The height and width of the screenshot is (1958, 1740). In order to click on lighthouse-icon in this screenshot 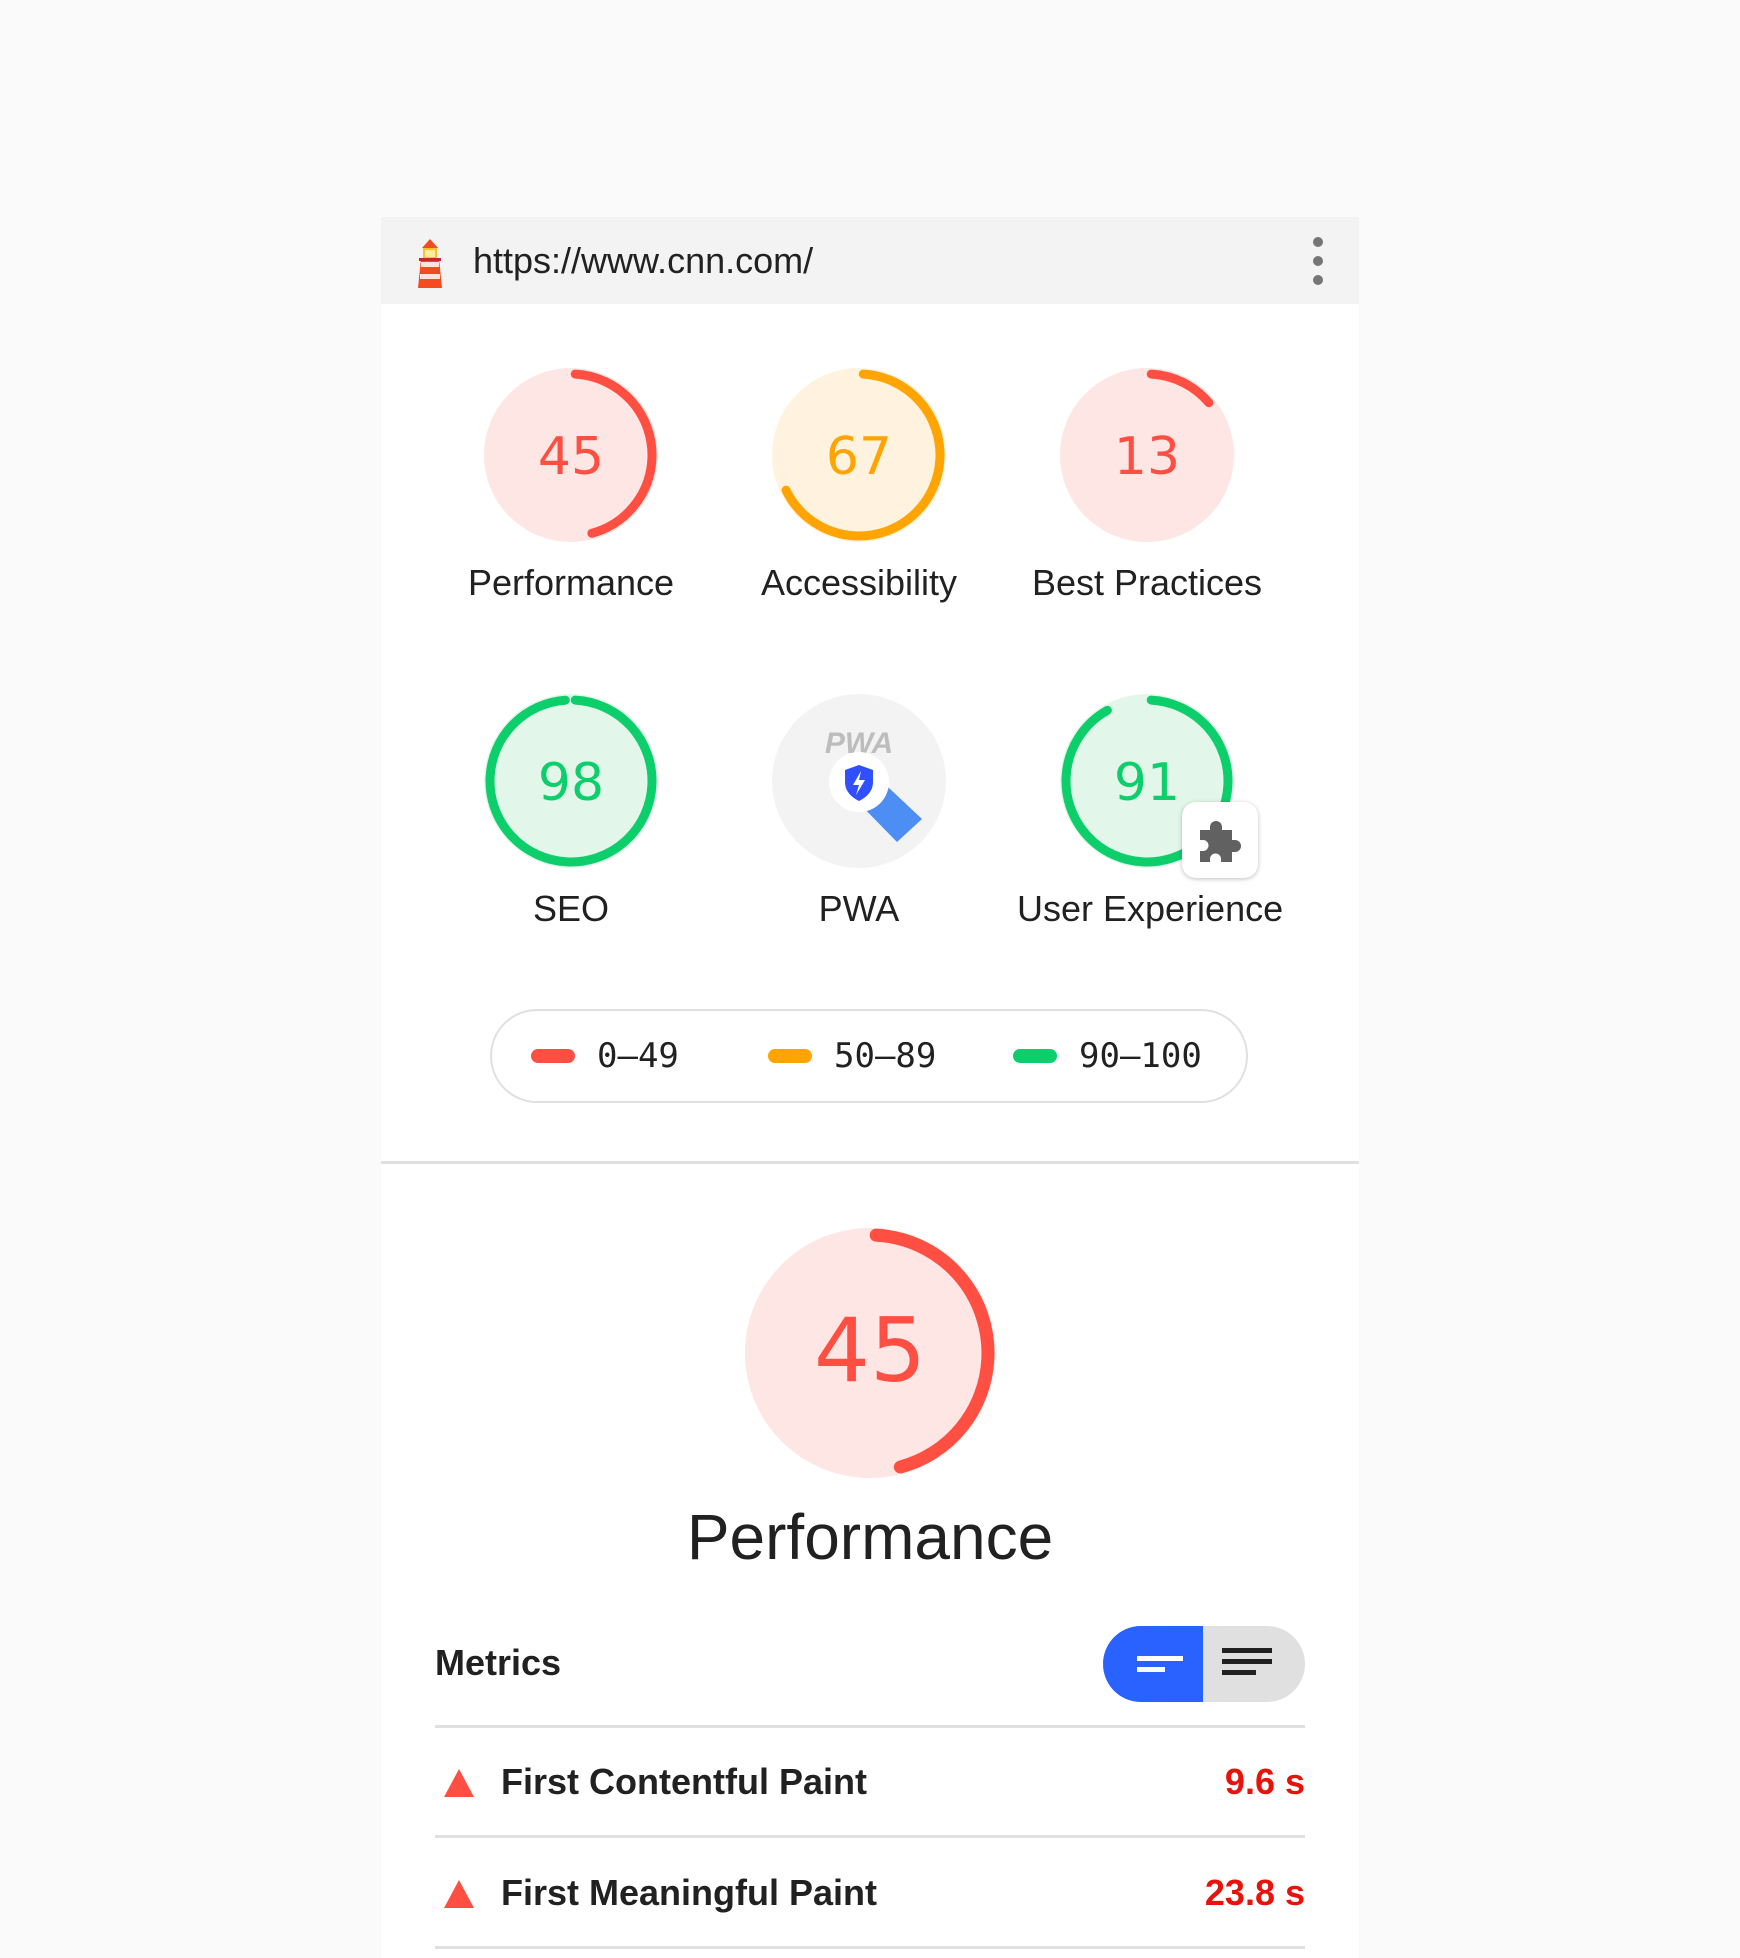, I will do `click(430, 263)`.